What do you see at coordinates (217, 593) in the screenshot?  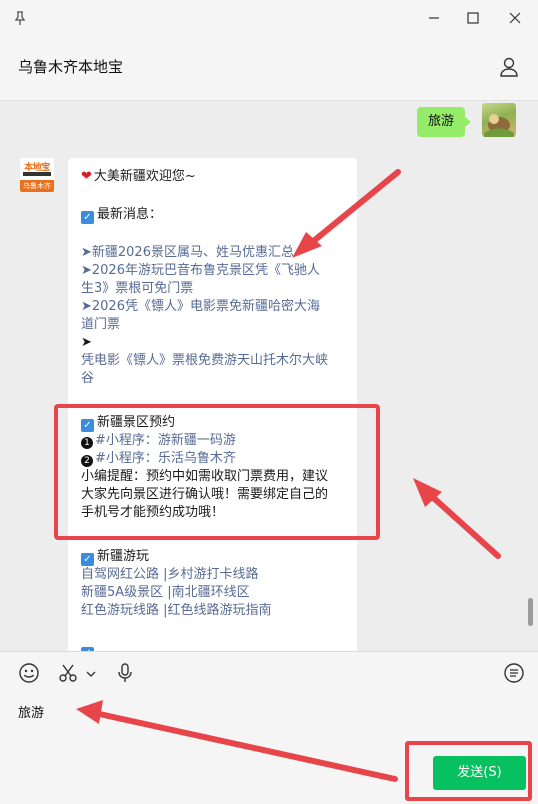 I see `travel-link-2: 新疆5A级景区 |南北疆环线区` at bounding box center [217, 593].